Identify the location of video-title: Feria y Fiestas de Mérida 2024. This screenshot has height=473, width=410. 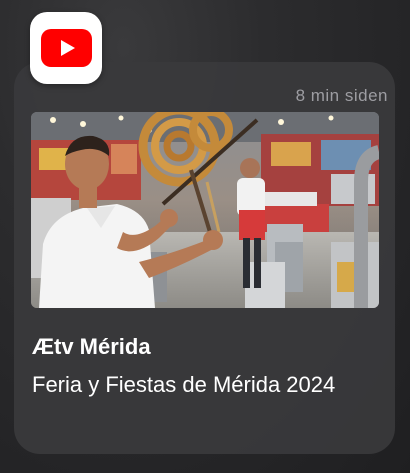
(184, 384).